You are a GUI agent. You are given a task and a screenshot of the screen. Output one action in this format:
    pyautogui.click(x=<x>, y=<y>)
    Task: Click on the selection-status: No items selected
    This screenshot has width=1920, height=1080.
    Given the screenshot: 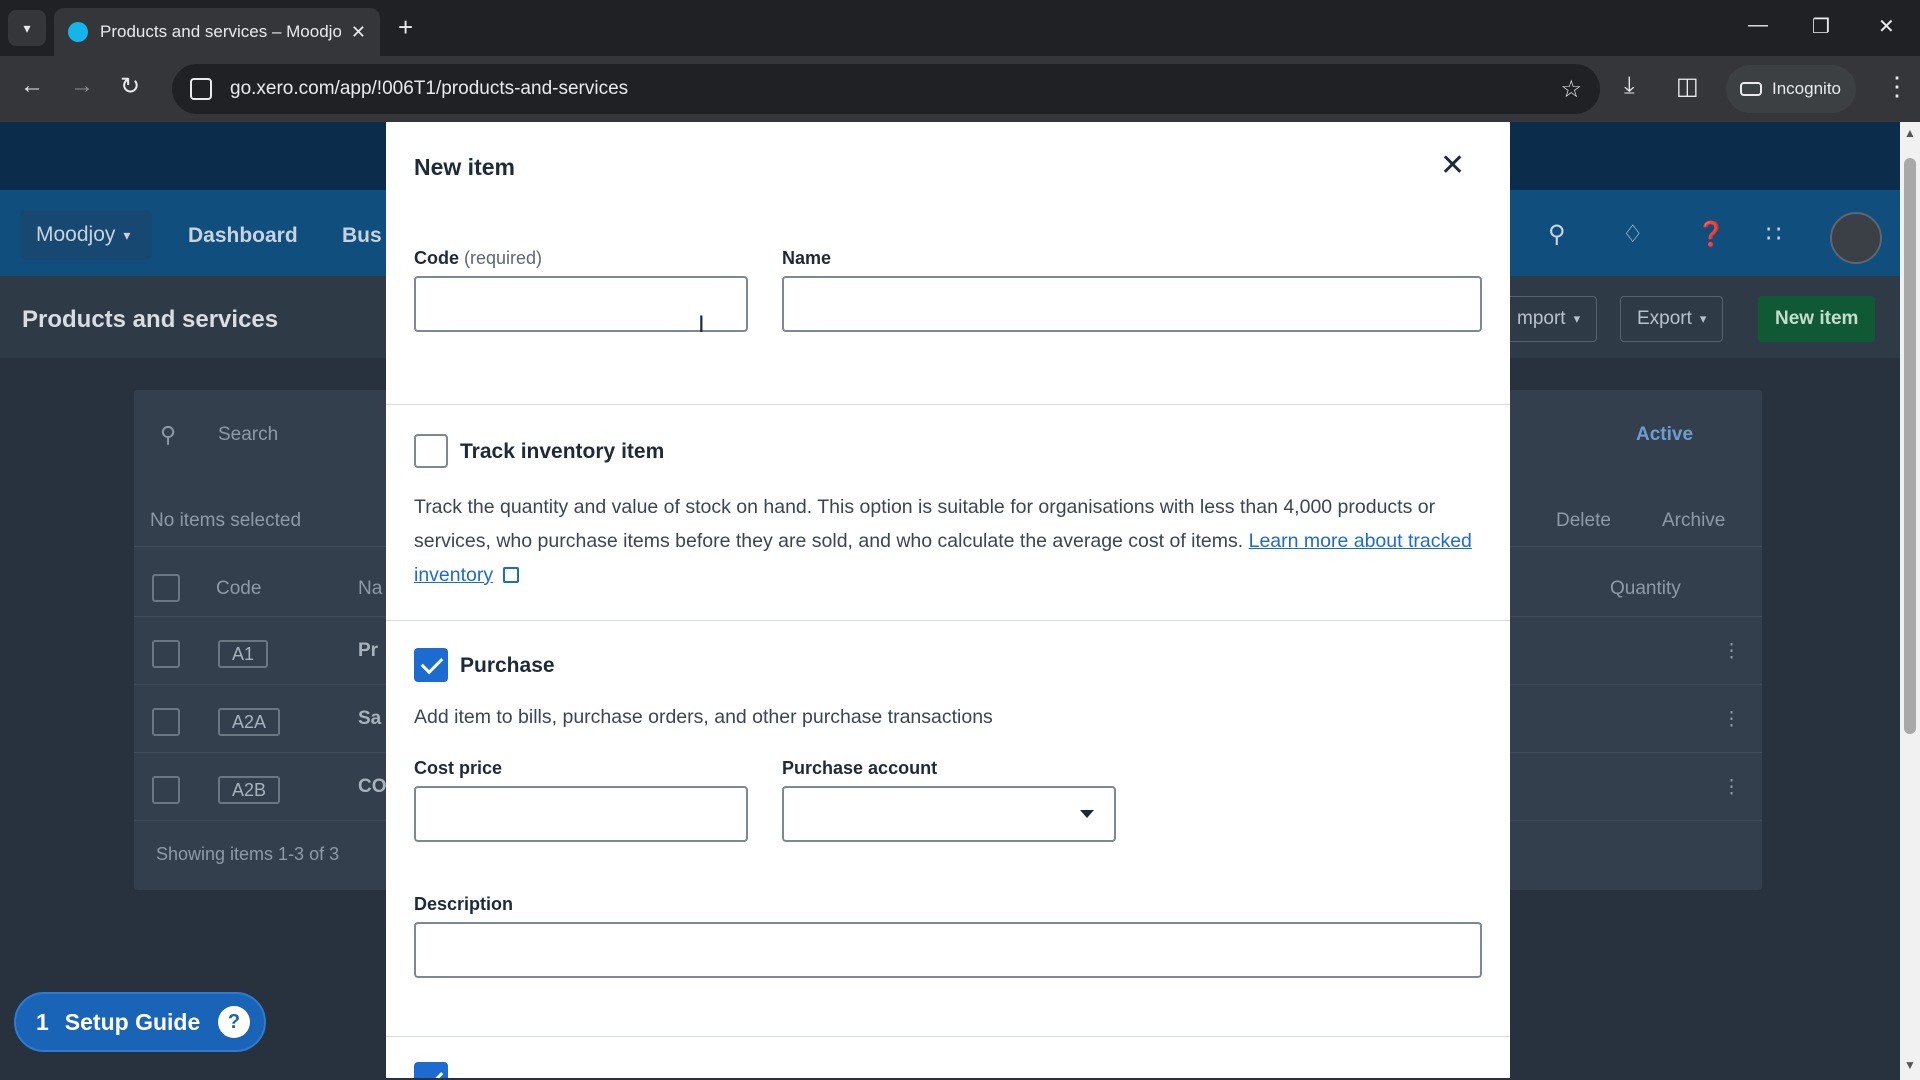 What is the action you would take?
    pyautogui.click(x=226, y=520)
    